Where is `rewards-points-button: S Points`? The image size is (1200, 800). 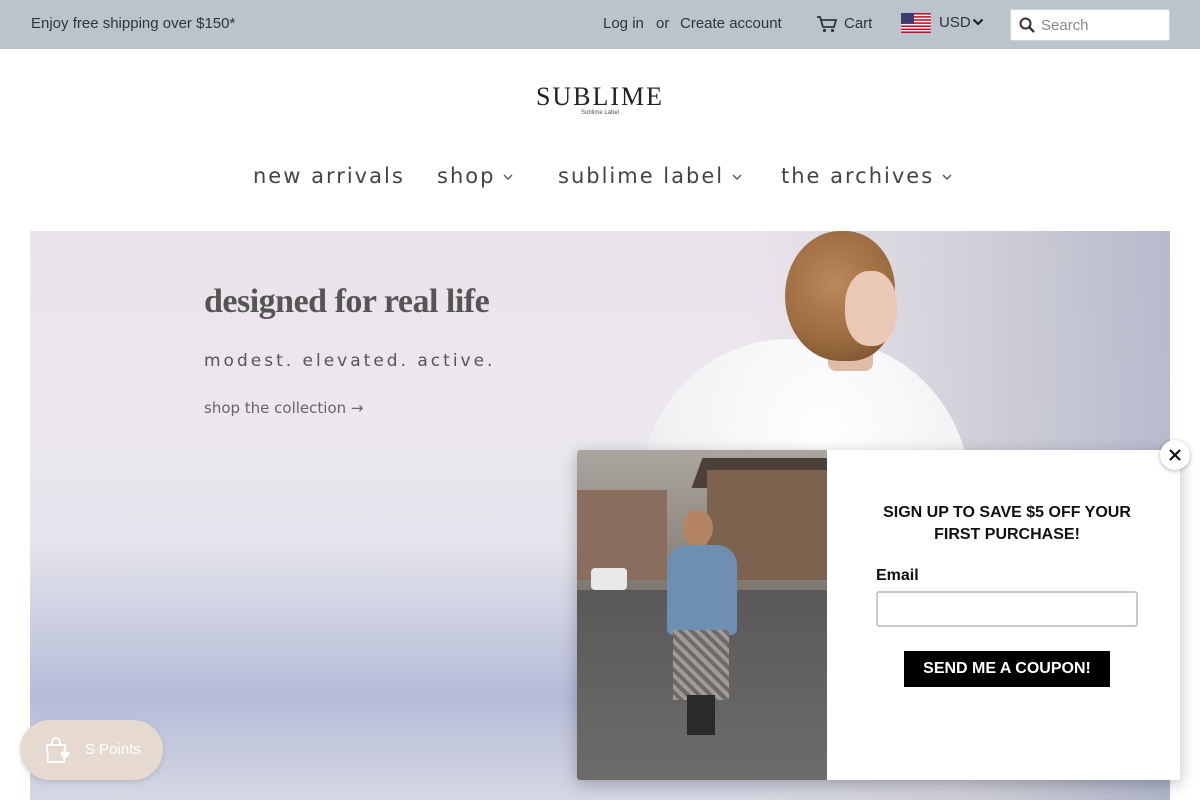 rewards-points-button: S Points is located at coordinates (91, 750).